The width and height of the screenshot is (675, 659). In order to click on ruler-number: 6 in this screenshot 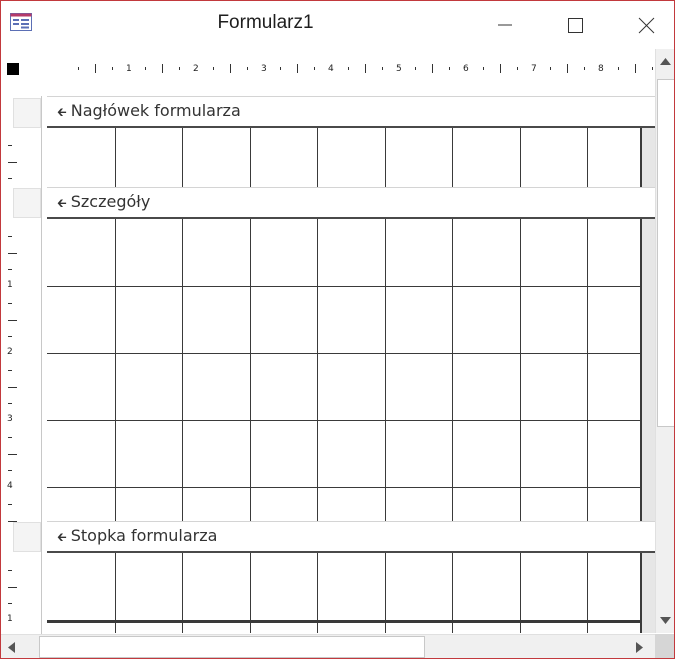, I will do `click(466, 69)`.